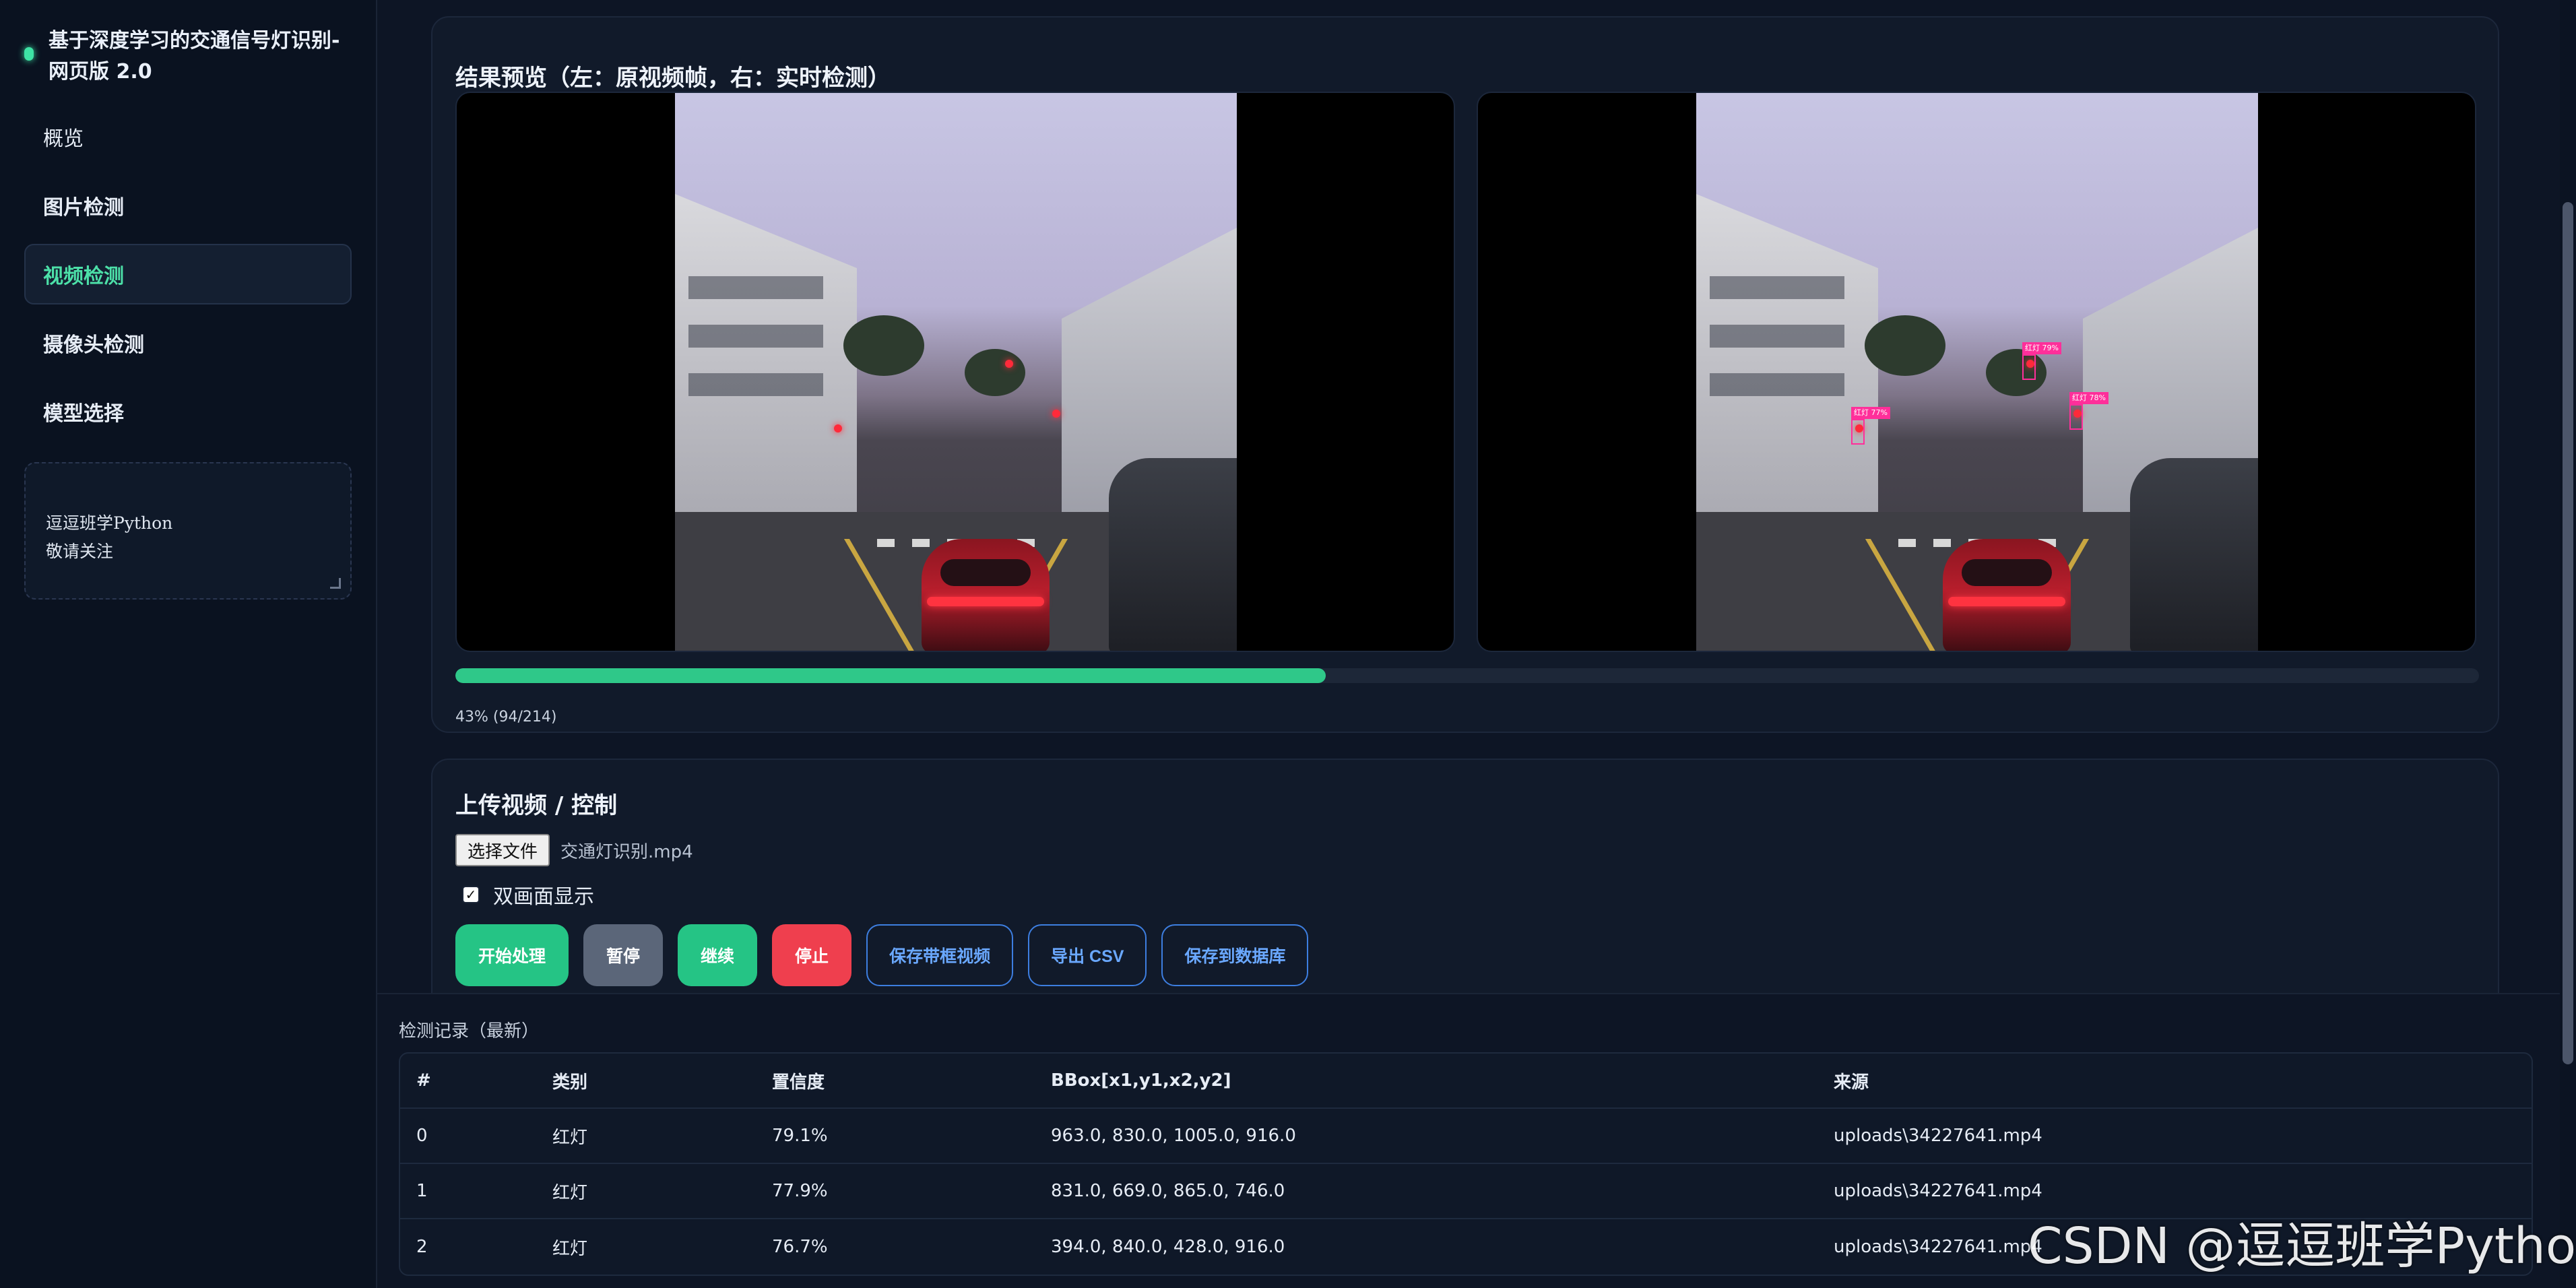  I want to click on progress-fill, so click(890, 675).